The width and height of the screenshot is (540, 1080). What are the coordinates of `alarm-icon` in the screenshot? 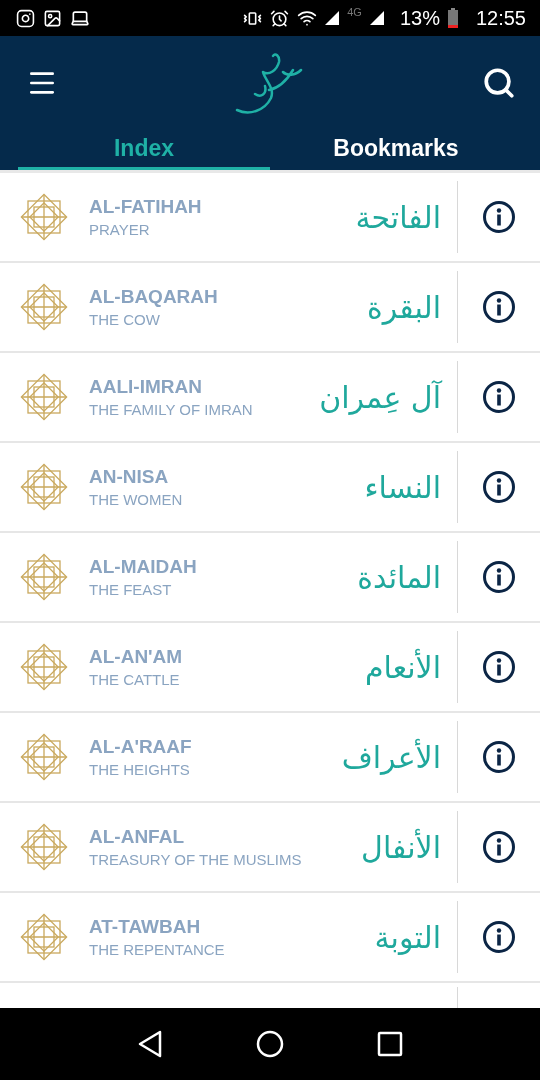 It's located at (280, 18).